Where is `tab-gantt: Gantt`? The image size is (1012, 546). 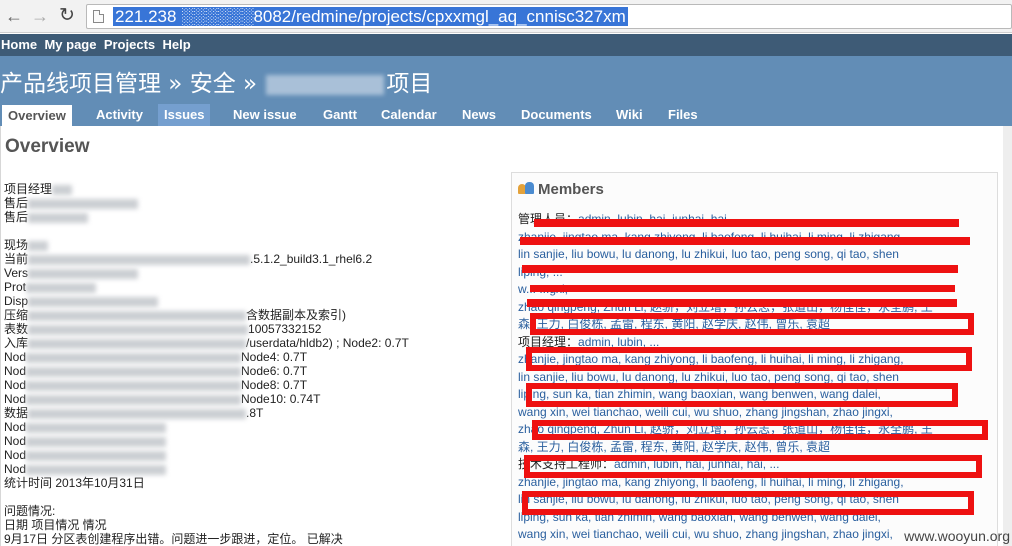 tab-gantt: Gantt is located at coordinates (340, 115).